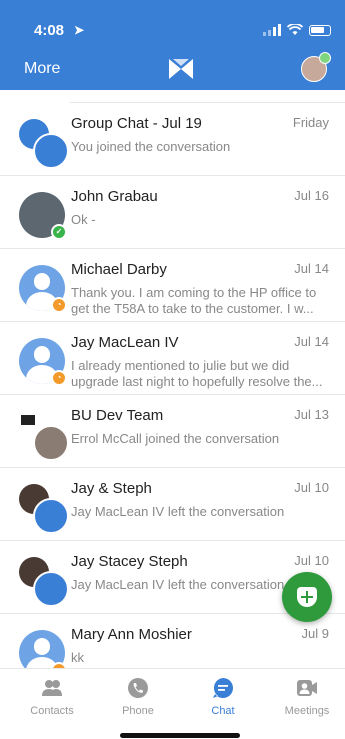 Image resolution: width=345 pixels, height=739 pixels. Describe the element at coordinates (28, 420) in the screenshot. I see `team-logo-icon` at that location.